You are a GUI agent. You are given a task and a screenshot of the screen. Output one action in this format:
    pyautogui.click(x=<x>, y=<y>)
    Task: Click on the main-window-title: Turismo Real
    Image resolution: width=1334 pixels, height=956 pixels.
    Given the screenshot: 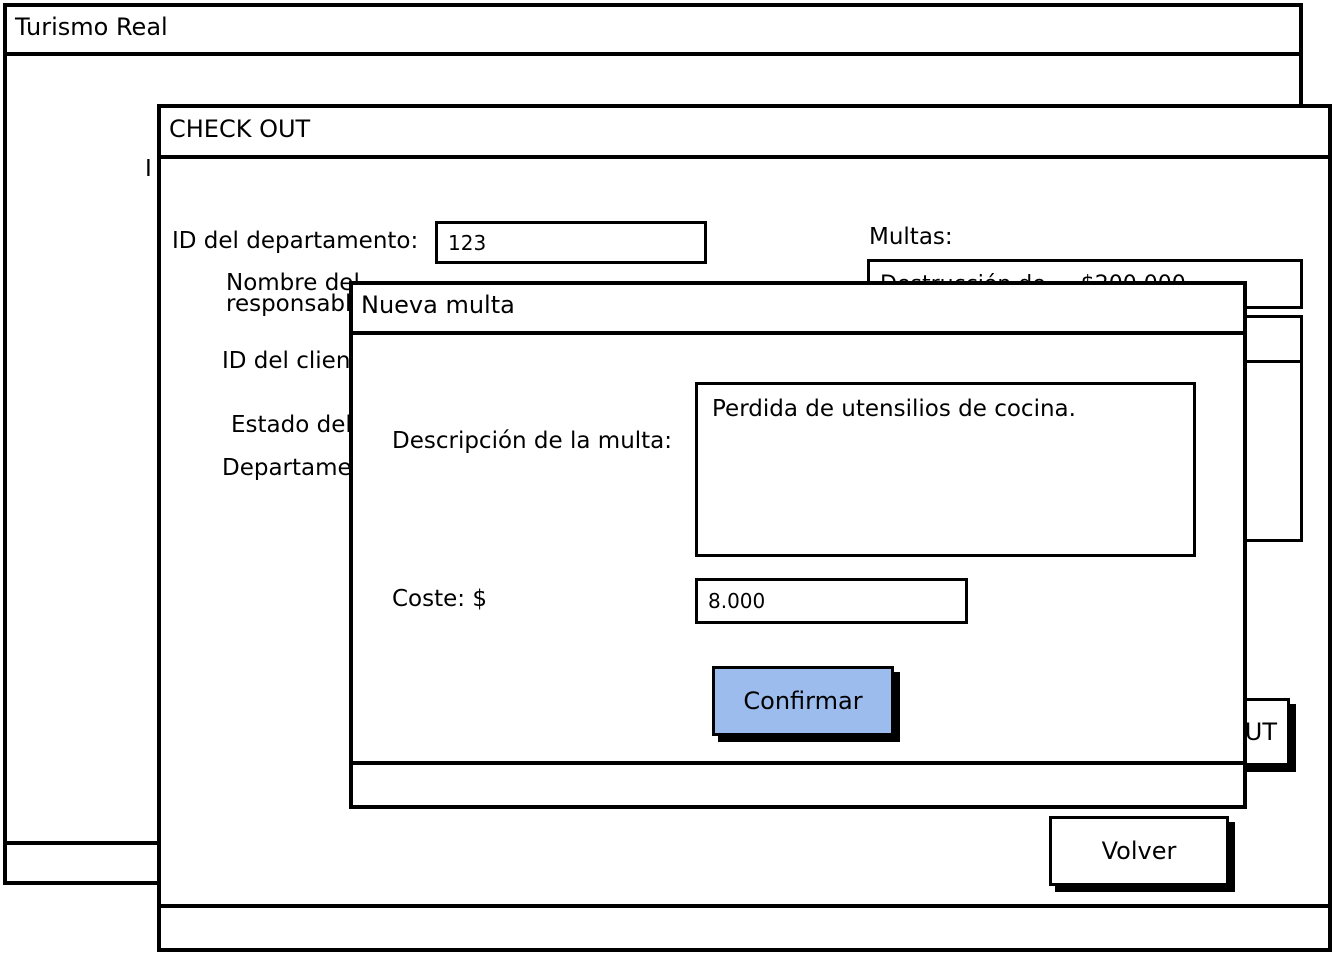 What is the action you would take?
    pyautogui.click(x=653, y=31)
    